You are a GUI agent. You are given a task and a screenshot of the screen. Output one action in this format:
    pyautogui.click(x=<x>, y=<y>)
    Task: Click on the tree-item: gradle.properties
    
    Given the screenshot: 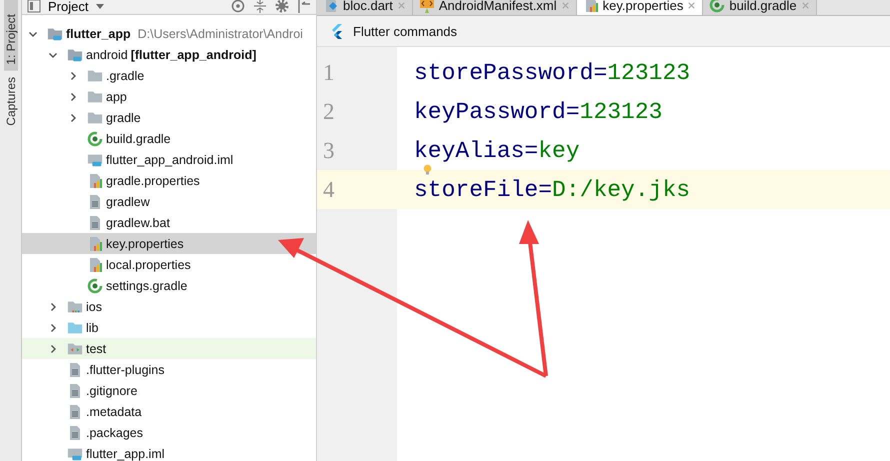 What is the action you would take?
    pyautogui.click(x=169, y=180)
    